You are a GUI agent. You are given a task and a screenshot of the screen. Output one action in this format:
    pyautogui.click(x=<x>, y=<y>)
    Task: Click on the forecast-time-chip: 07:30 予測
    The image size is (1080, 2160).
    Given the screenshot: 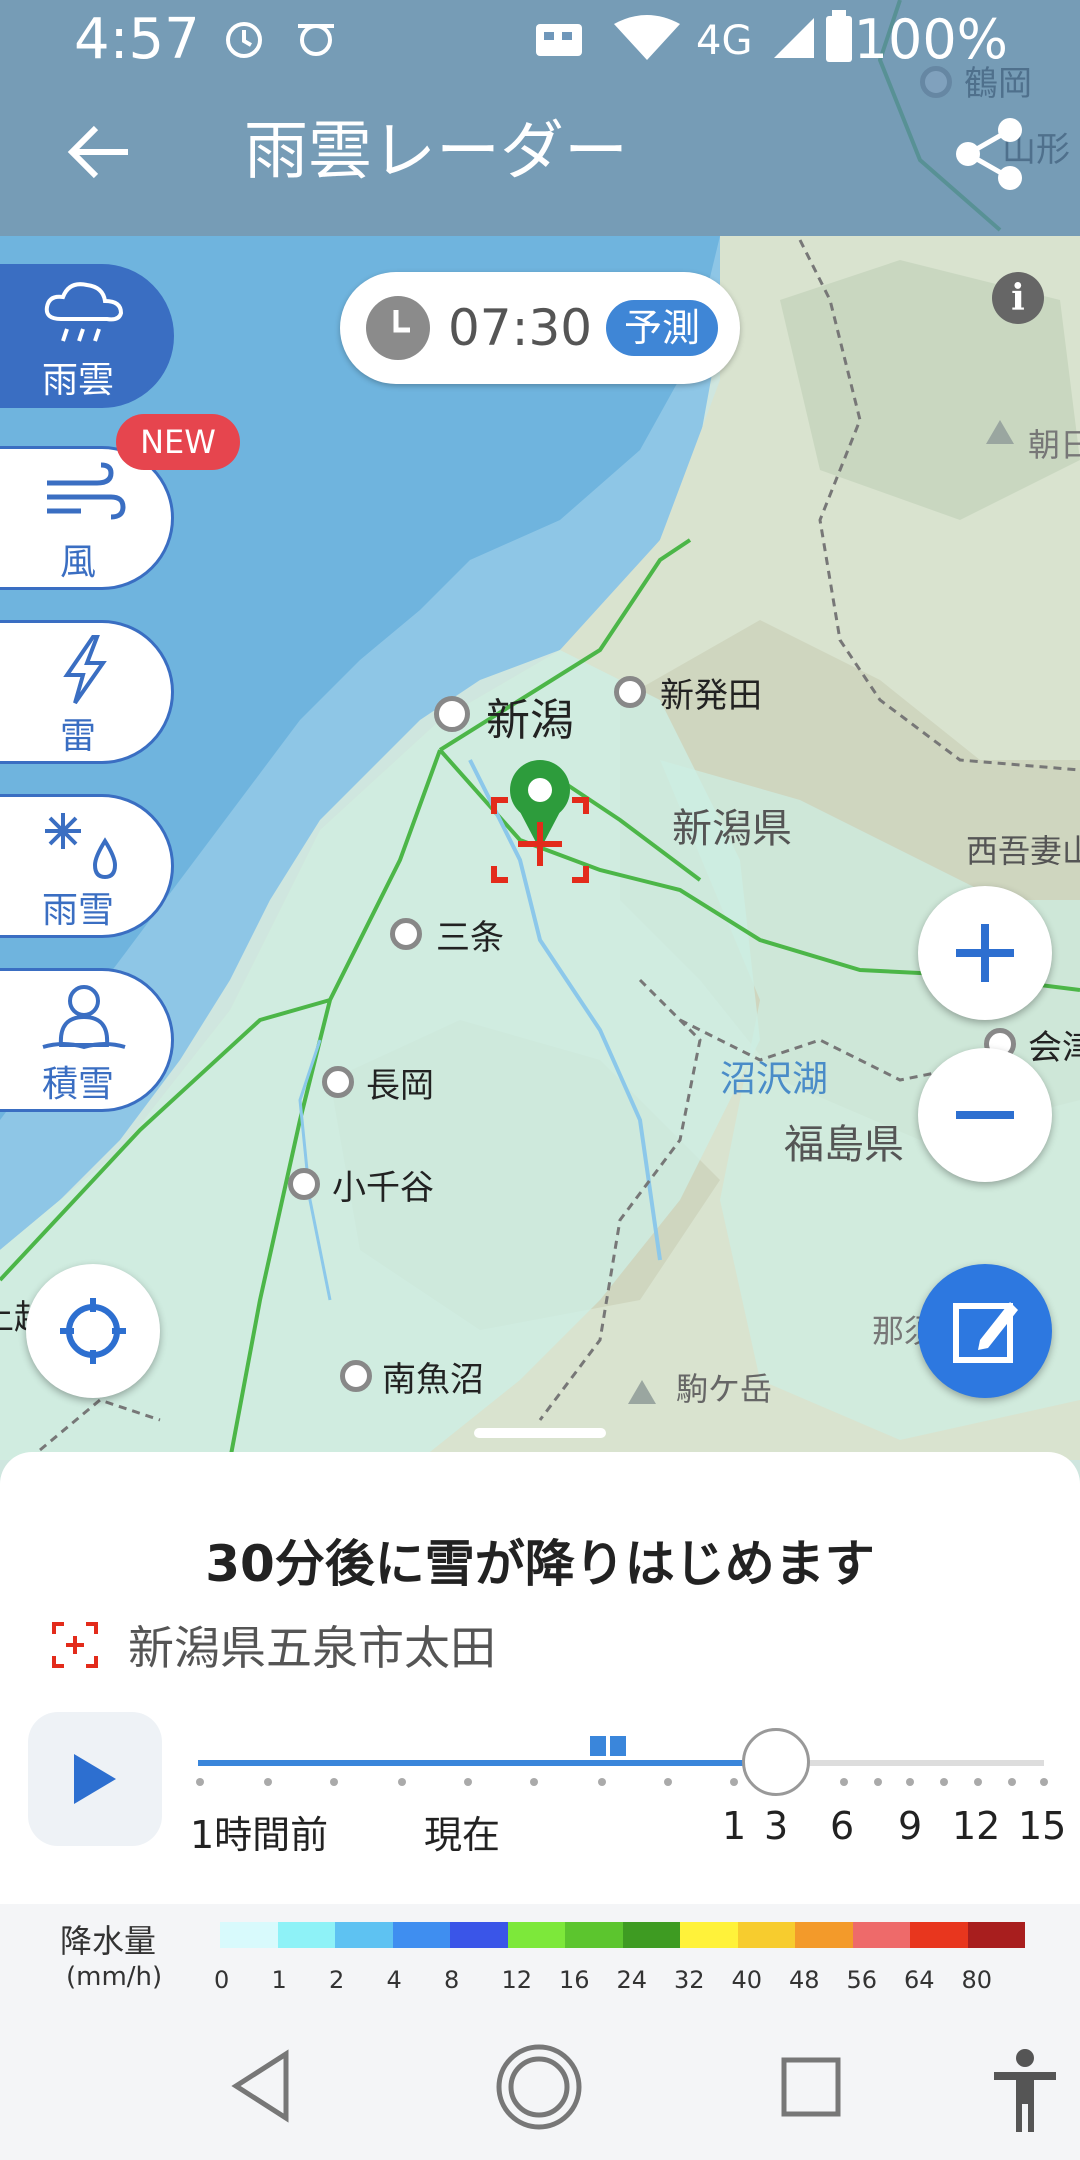 What is the action you would take?
    pyautogui.click(x=540, y=328)
    